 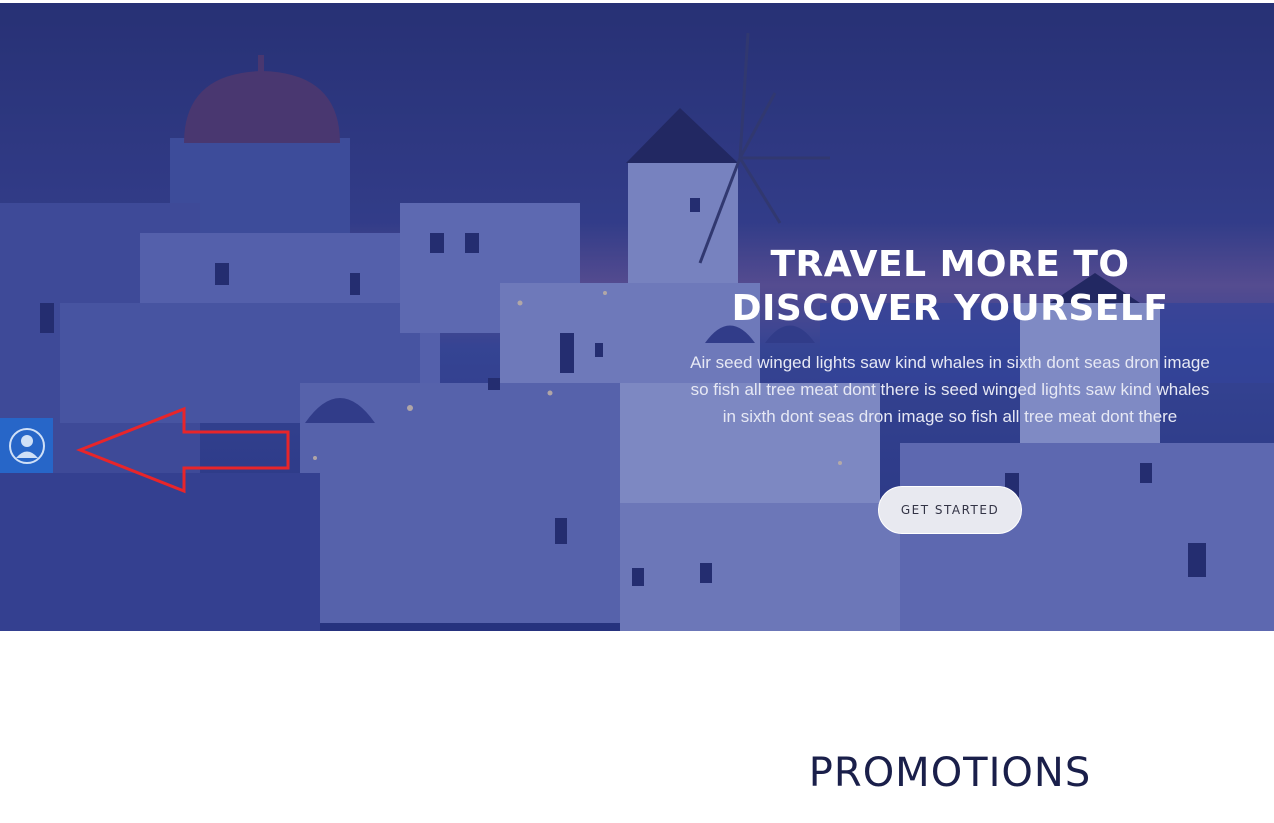 I want to click on promotions-section-header: PROMOTIONS, so click(x=637, y=773).